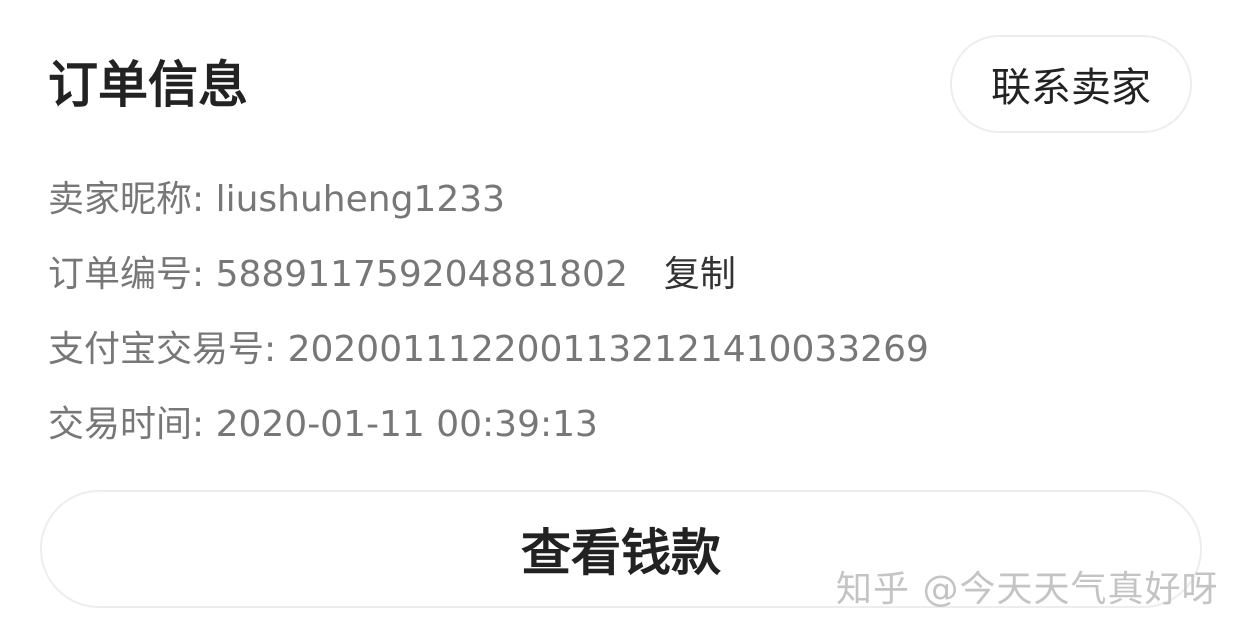 Image resolution: width=1242 pixels, height=633 pixels. What do you see at coordinates (360, 199) in the screenshot?
I see `seller-nickname-value: liushuheng1233` at bounding box center [360, 199].